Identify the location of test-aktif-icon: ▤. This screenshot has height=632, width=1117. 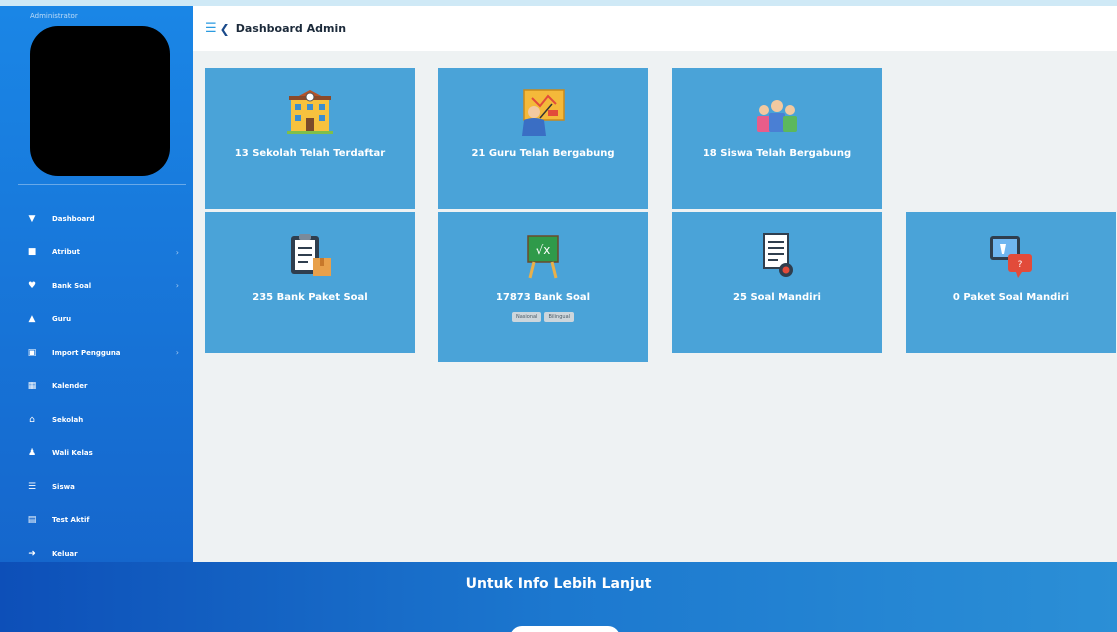
(32, 520).